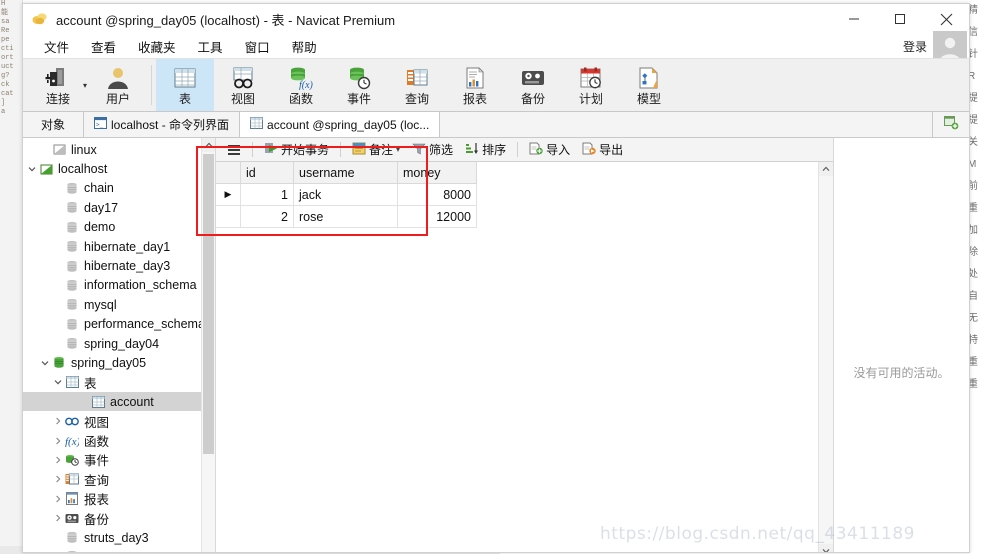  I want to click on sidebar-item-: 表, so click(119, 382).